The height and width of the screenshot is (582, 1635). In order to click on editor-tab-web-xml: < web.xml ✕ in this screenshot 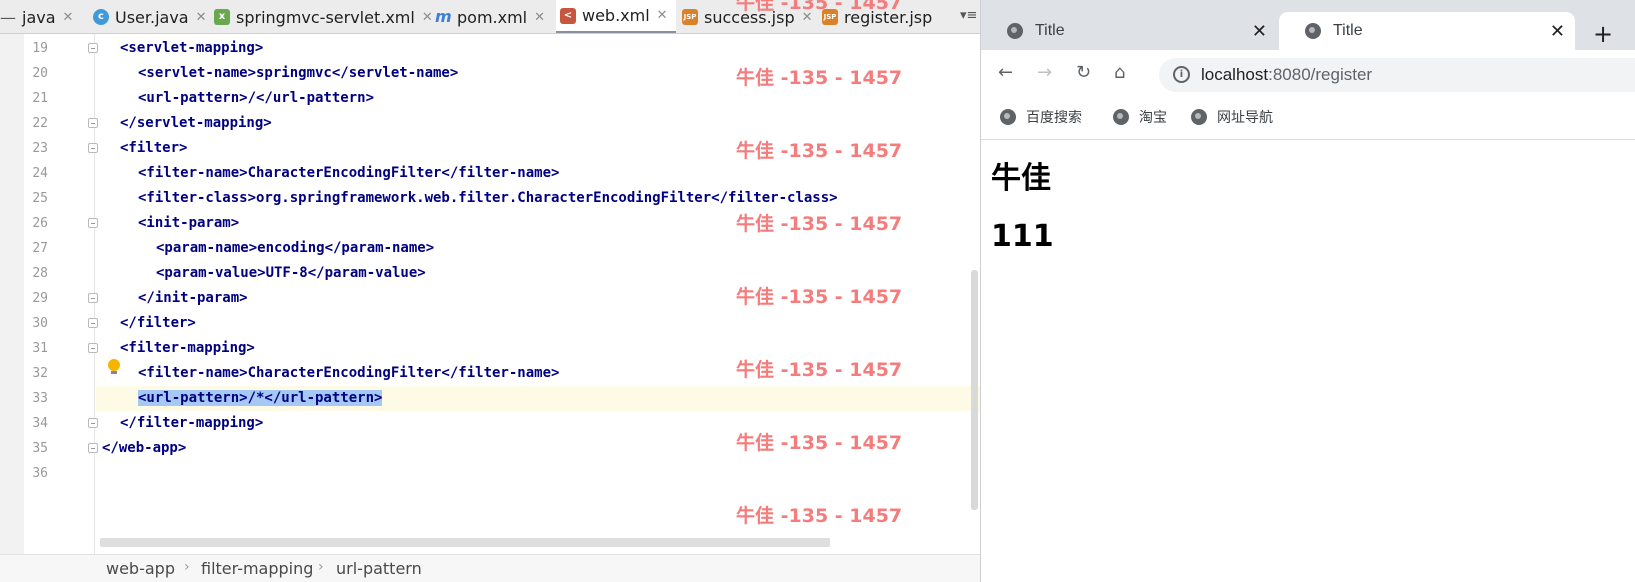, I will do `click(616, 16)`.